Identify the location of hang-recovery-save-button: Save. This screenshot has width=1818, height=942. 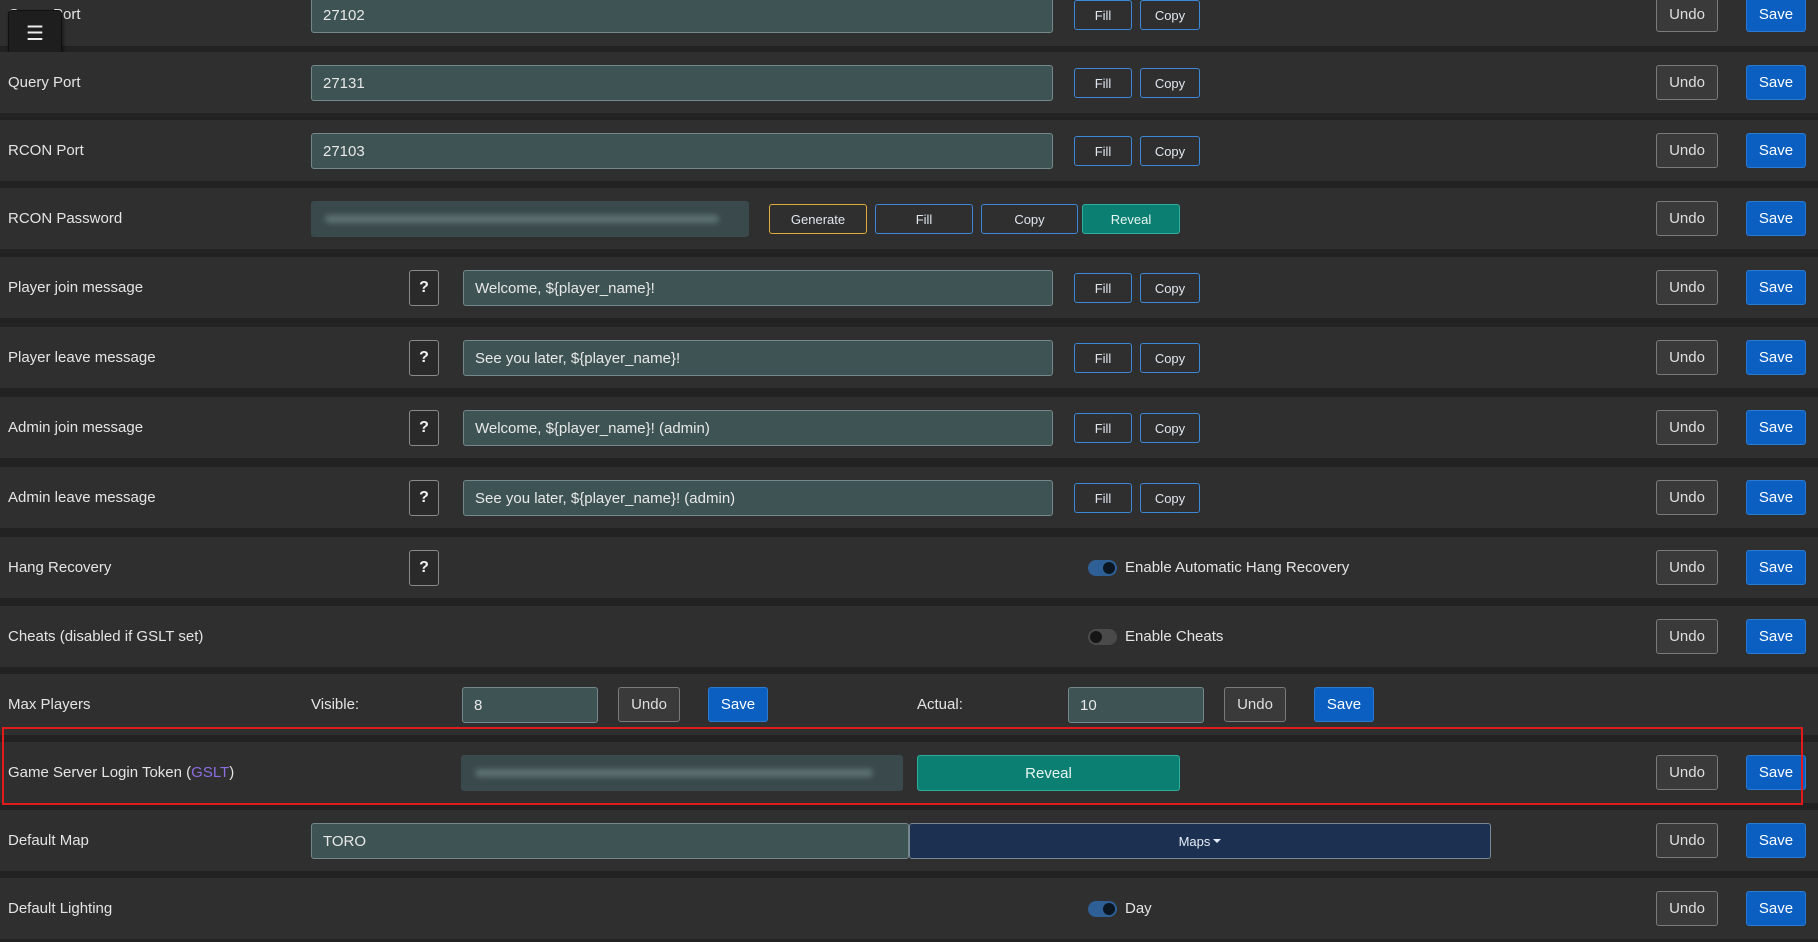
(1776, 567).